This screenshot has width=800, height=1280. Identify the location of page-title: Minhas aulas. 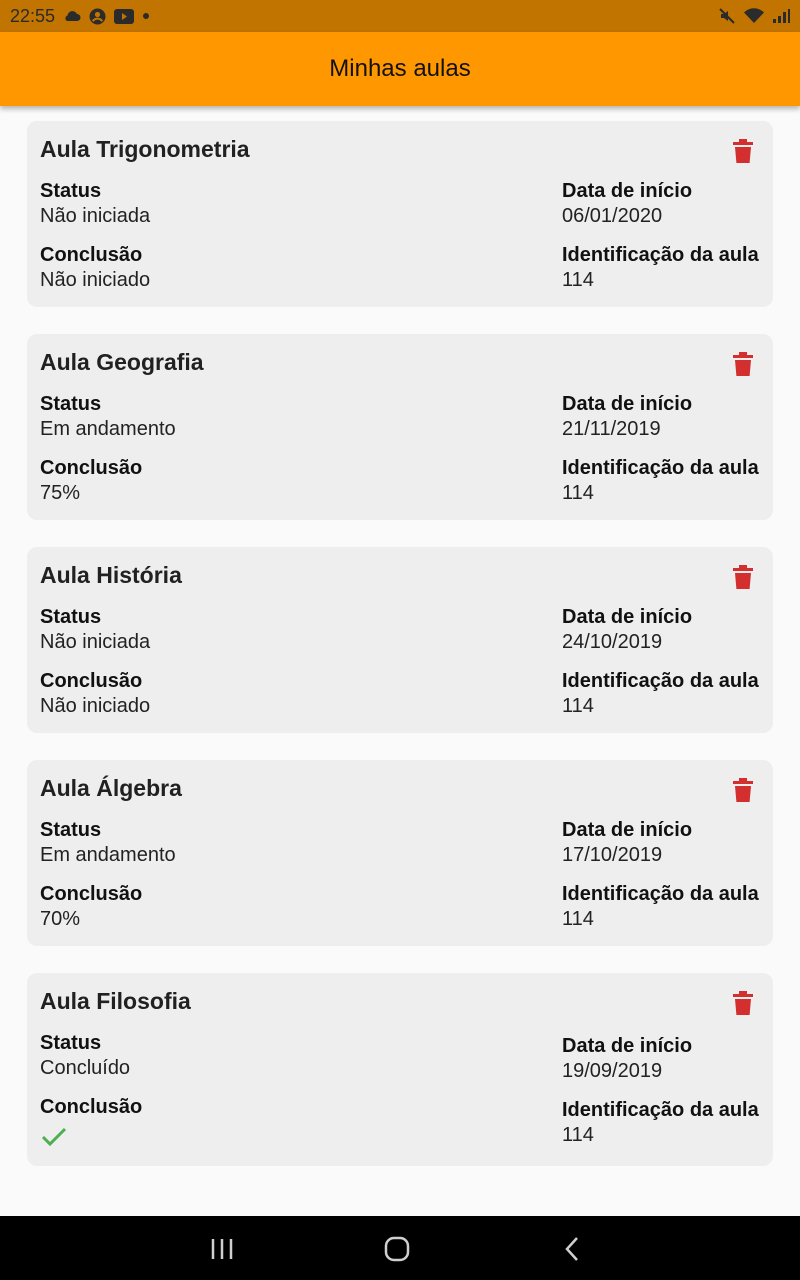
(400, 68).